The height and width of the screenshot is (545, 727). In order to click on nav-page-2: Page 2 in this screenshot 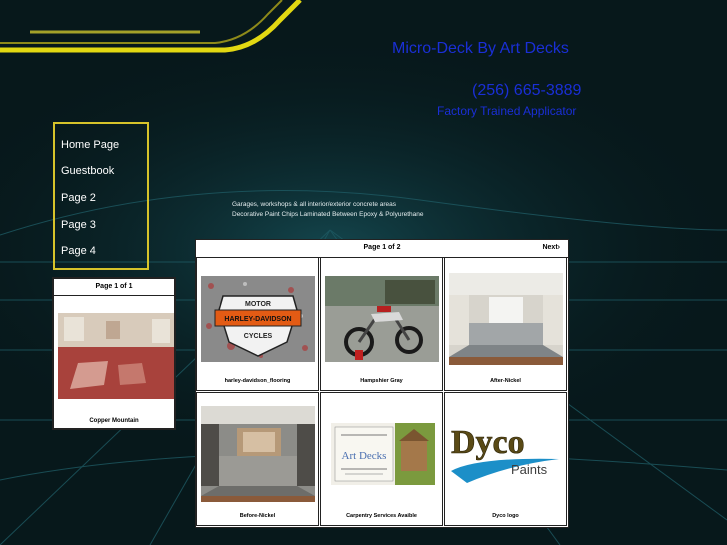, I will do `click(78, 198)`.